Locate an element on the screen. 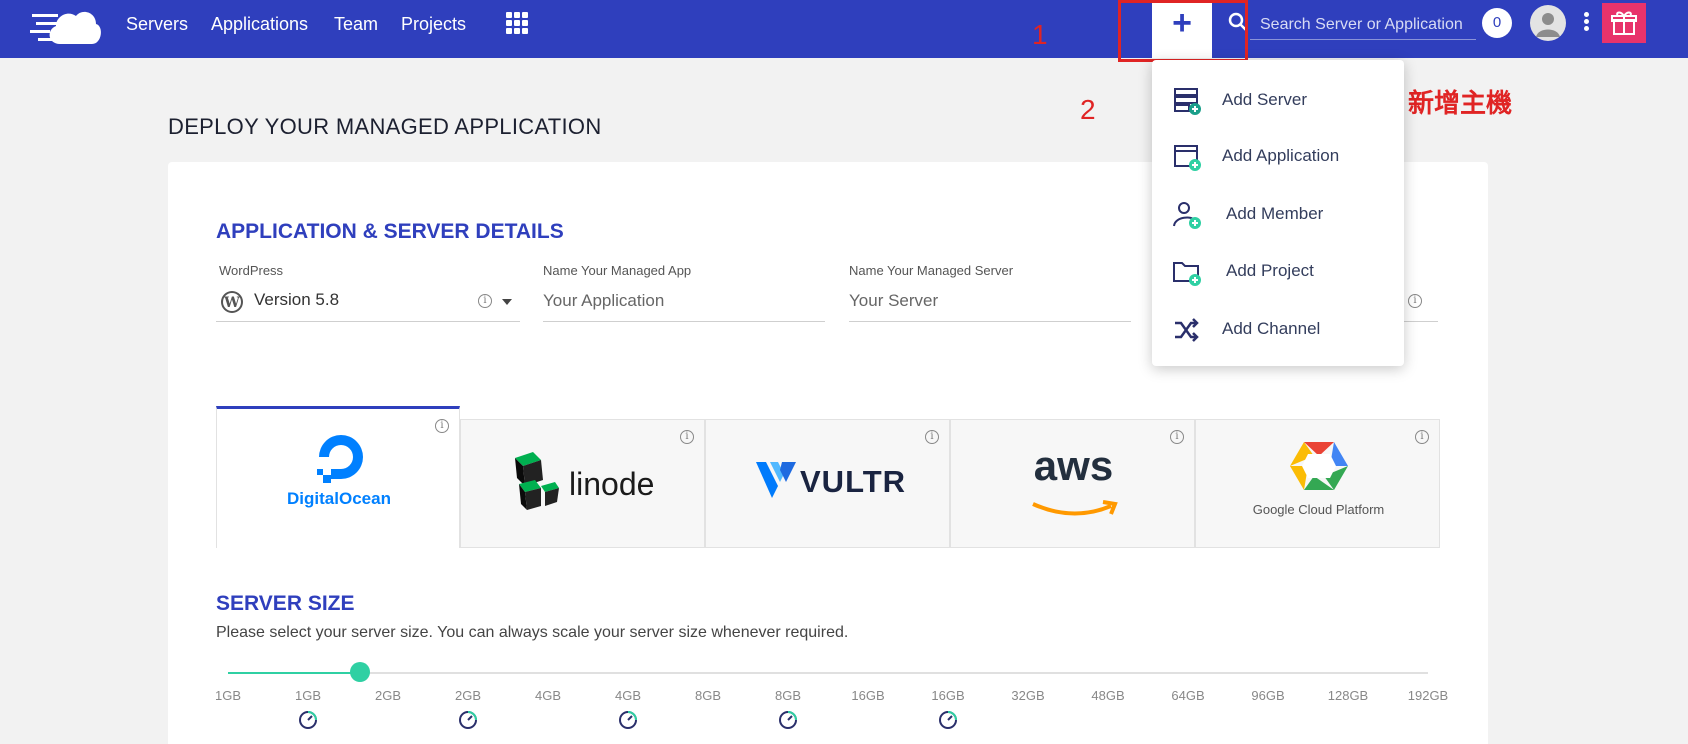  more-options-icon is located at coordinates (1586, 23).